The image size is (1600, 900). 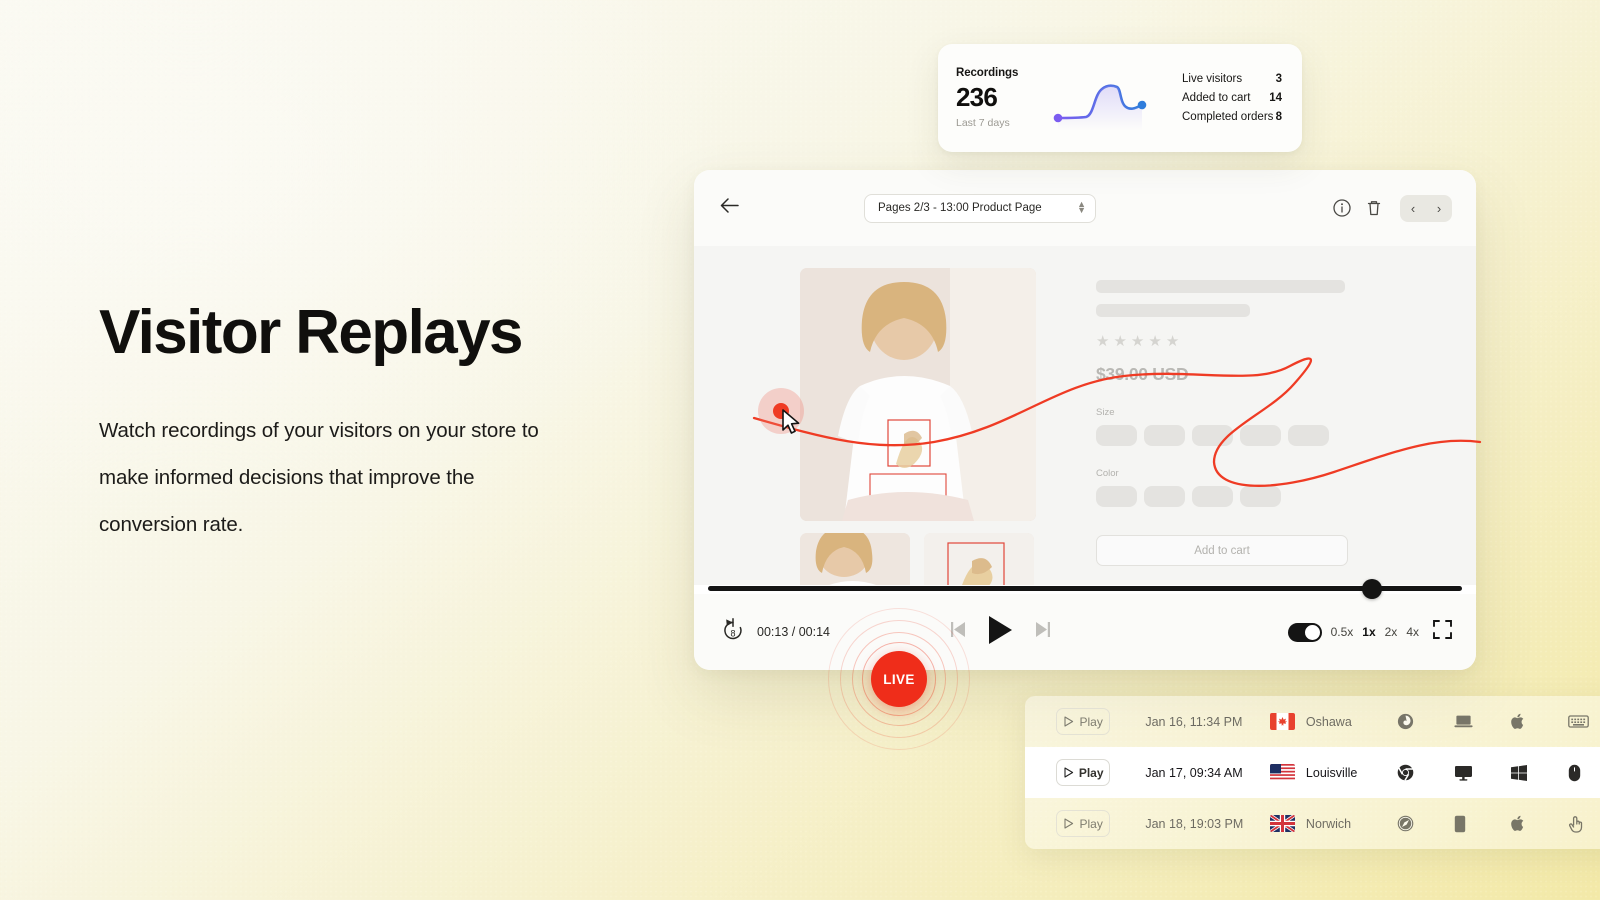 I want to click on flag-icon-canada, so click(x=1282, y=721).